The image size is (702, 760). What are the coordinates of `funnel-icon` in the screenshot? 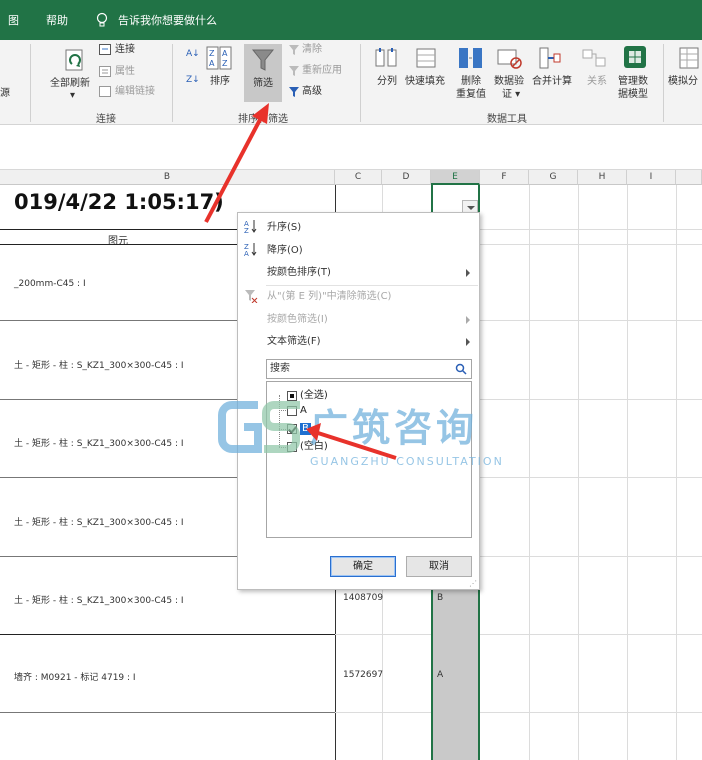 It's located at (263, 60).